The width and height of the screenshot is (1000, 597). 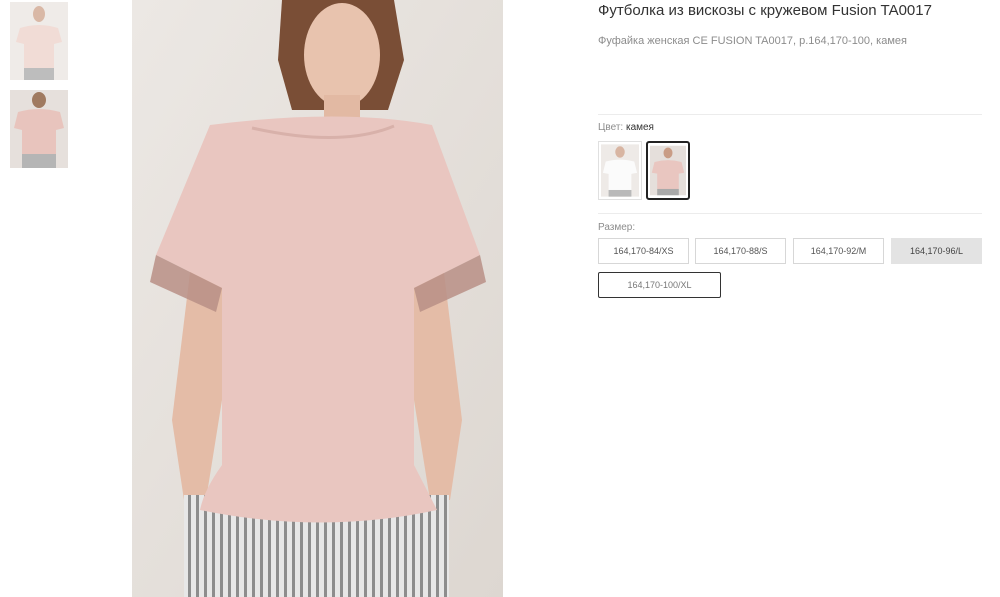 I want to click on color-label: Цвет: камея, so click(x=626, y=127).